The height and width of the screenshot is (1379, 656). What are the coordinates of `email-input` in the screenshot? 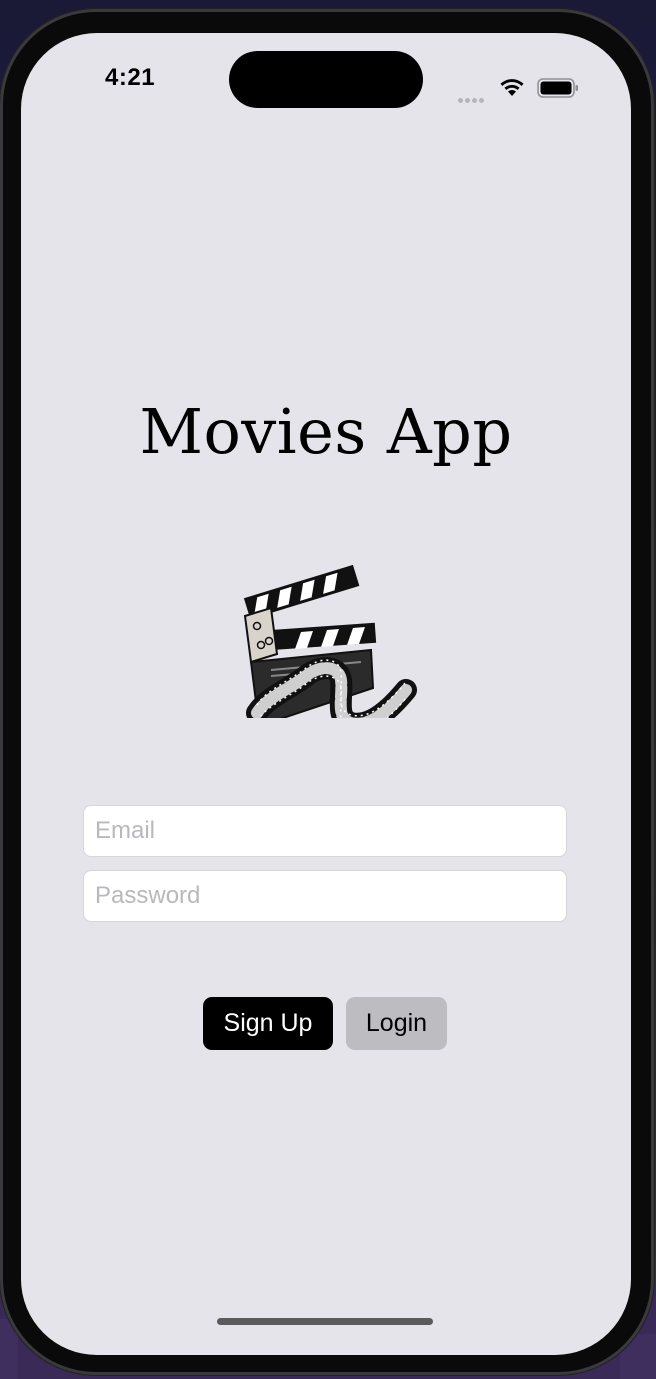 It's located at (325, 831).